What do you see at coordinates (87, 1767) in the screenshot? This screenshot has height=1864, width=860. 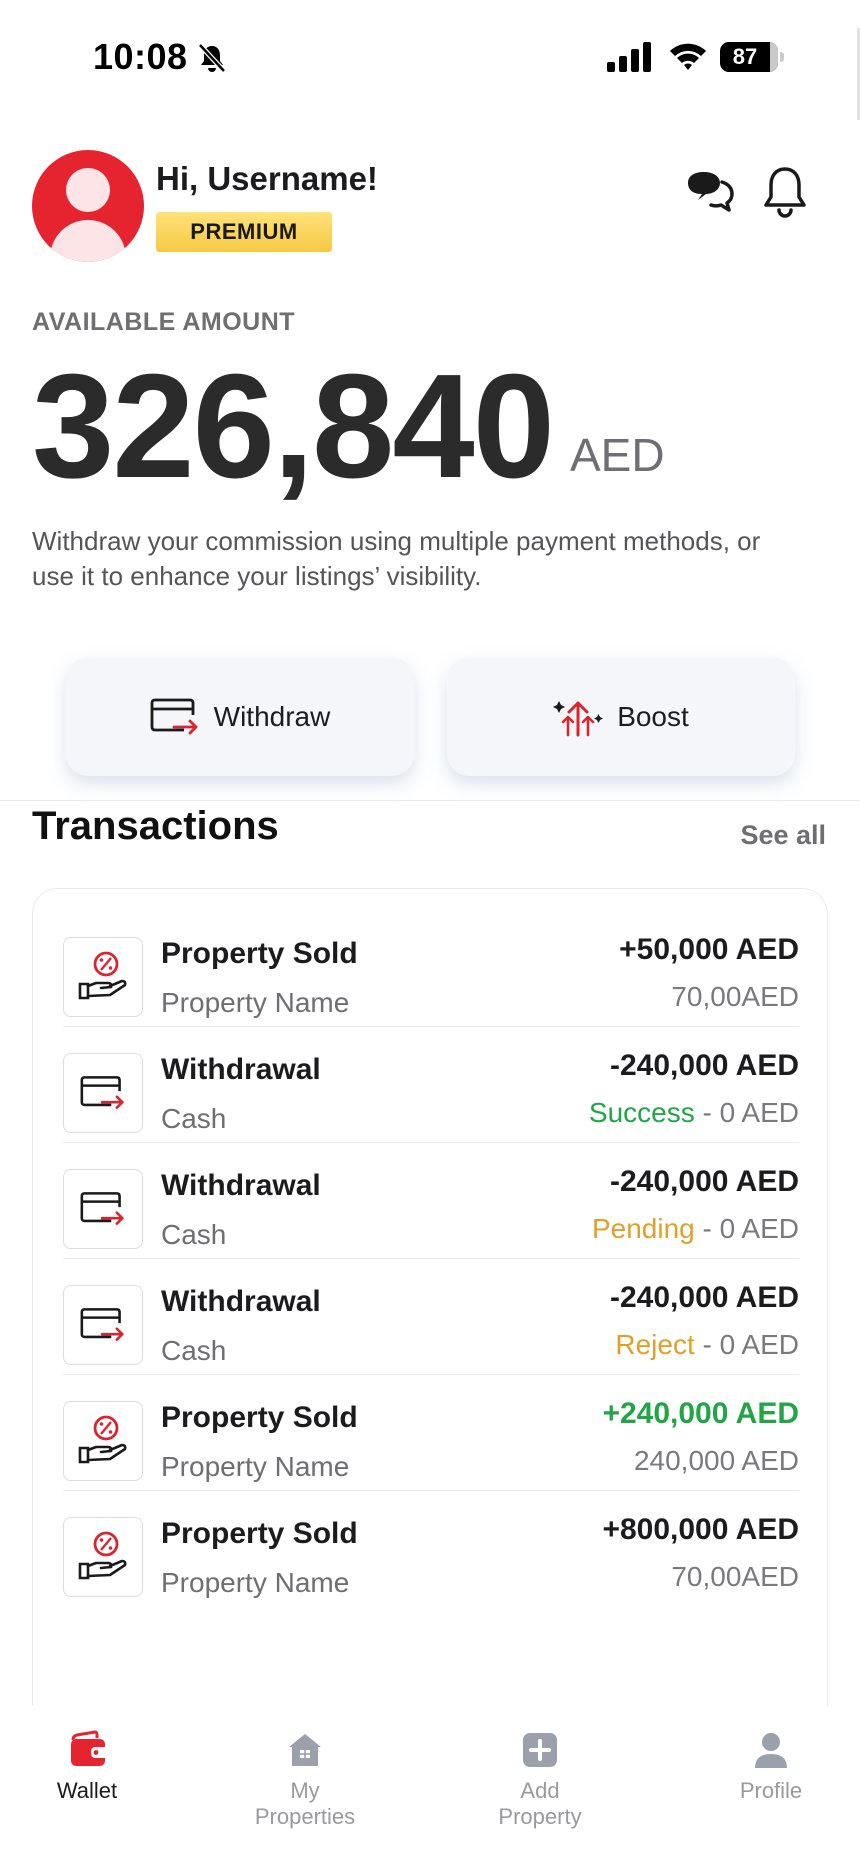 I see `nav-wallet: Wallet` at bounding box center [87, 1767].